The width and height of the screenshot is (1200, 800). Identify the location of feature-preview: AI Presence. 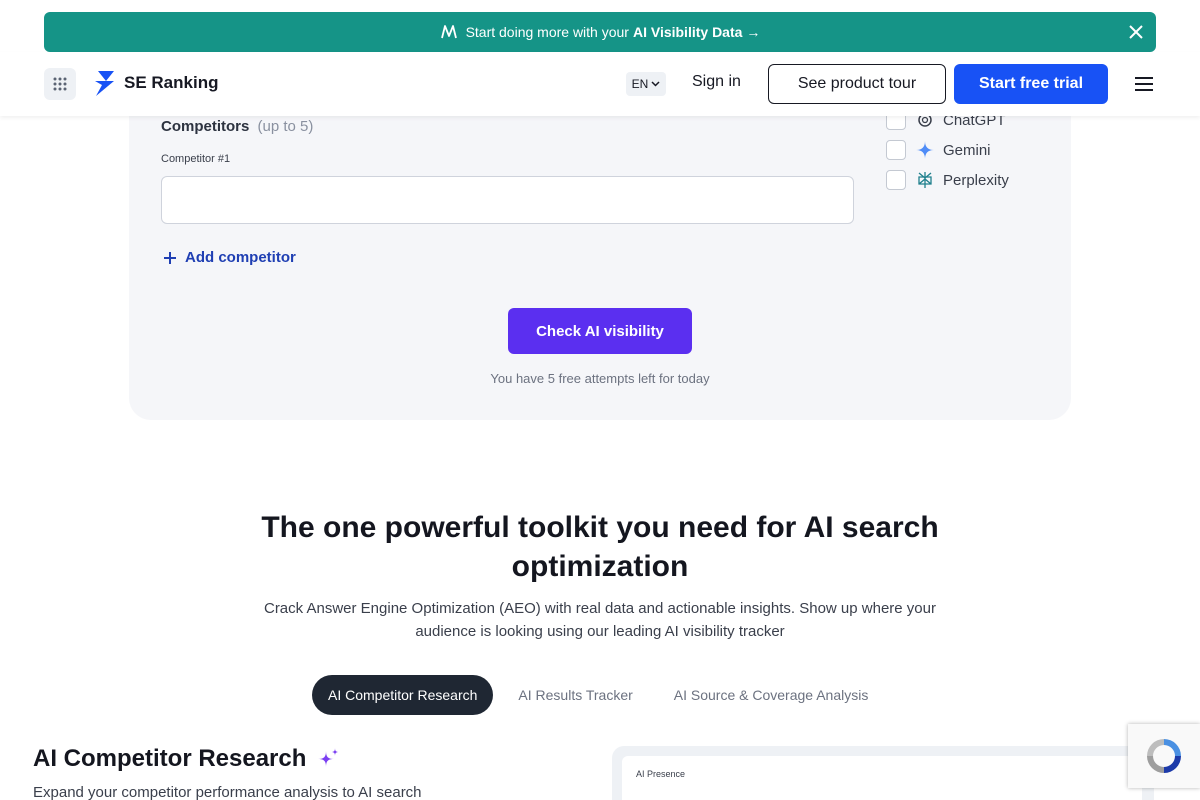
(883, 773).